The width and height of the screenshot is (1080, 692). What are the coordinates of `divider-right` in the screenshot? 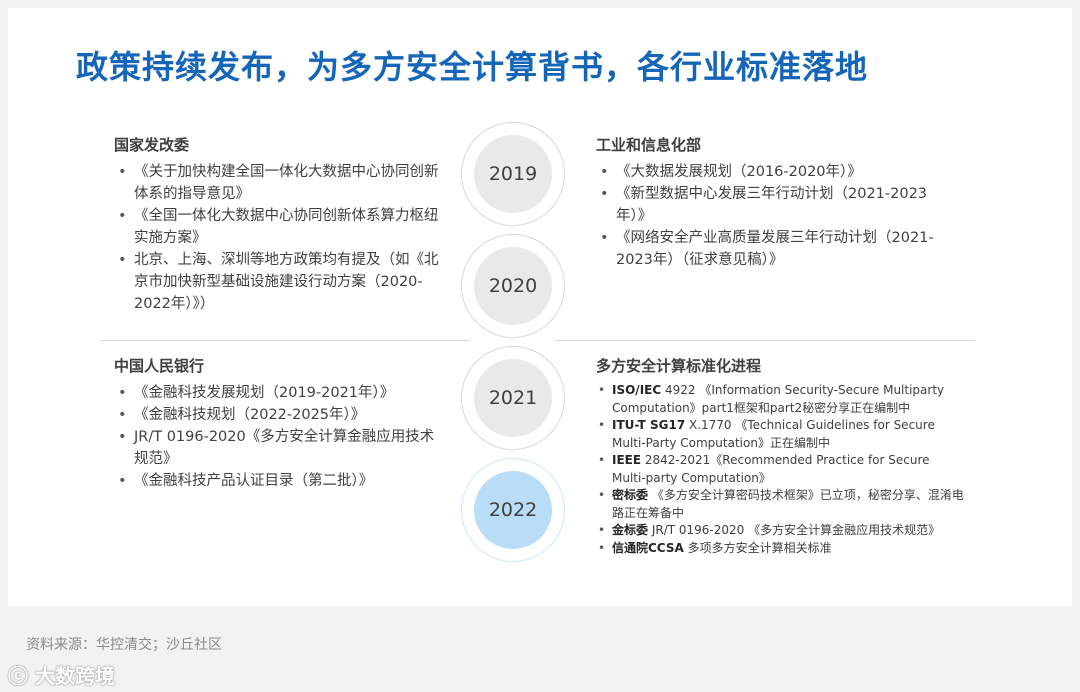 It's located at (765, 340).